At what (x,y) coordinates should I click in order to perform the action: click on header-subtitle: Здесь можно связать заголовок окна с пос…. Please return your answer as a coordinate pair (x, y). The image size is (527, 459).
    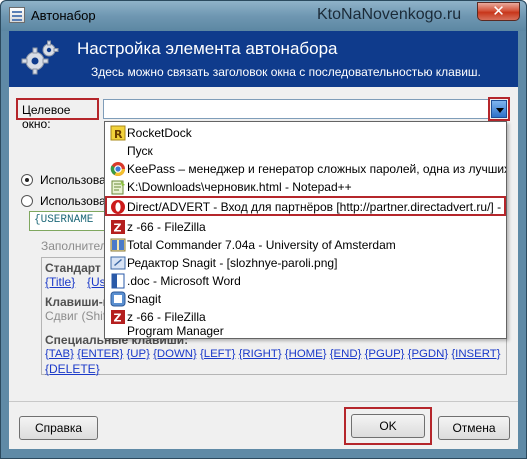
    Looking at the image, I should click on (286, 72).